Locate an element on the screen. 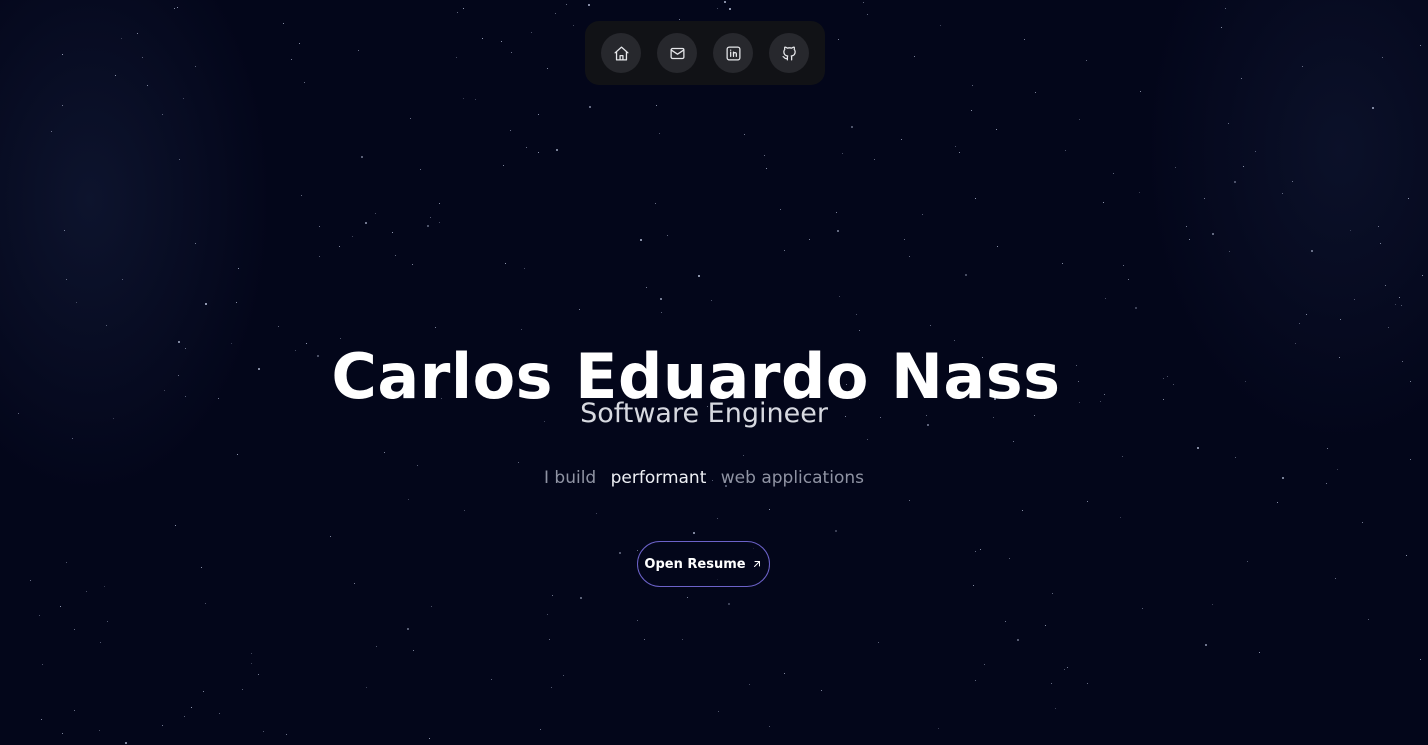 Image resolution: width=1428 pixels, height=745 pixels. linkedin-icon is located at coordinates (733, 53).